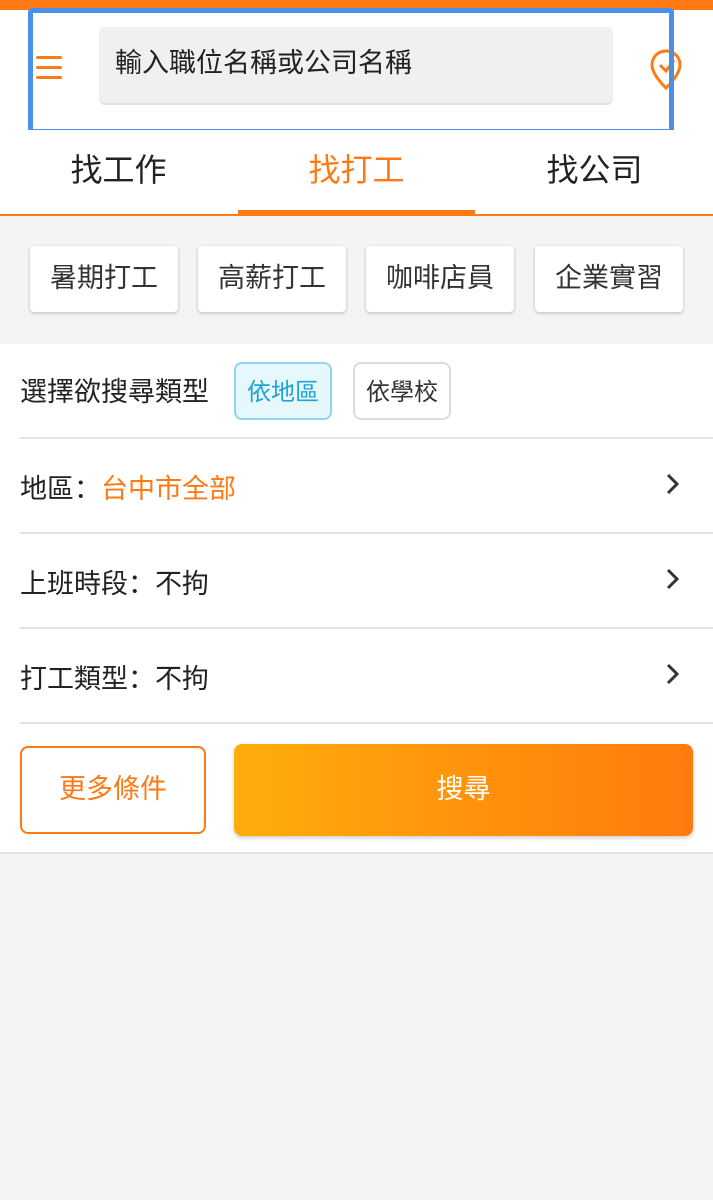 The height and width of the screenshot is (1200, 713). What do you see at coordinates (440, 279) in the screenshot?
I see `quick-tag-cafe: 咖啡店員` at bounding box center [440, 279].